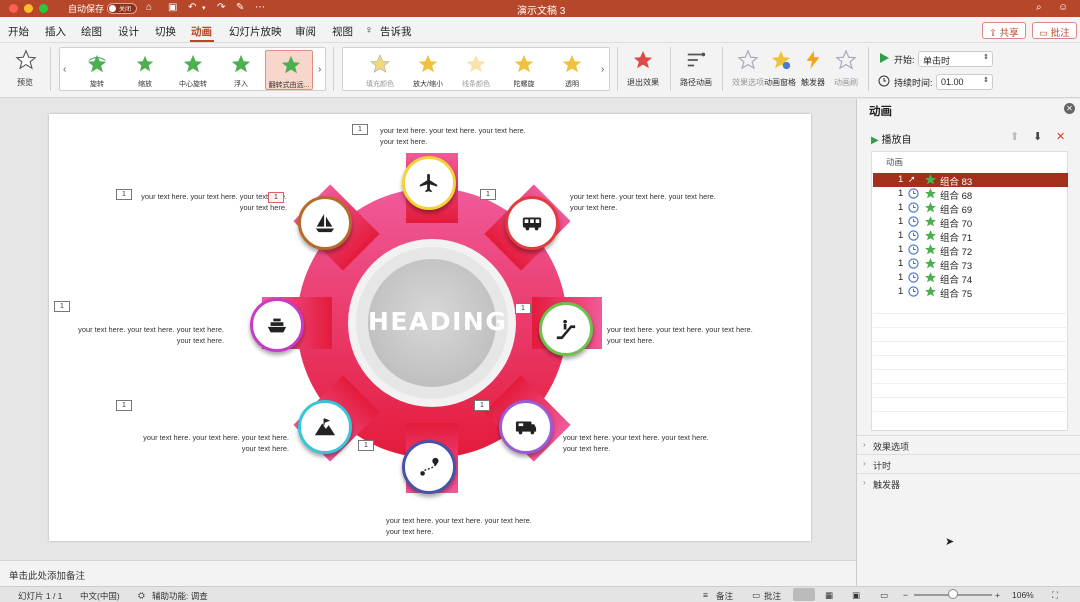  I want to click on animation-badge-selected: 1, so click(276, 197).